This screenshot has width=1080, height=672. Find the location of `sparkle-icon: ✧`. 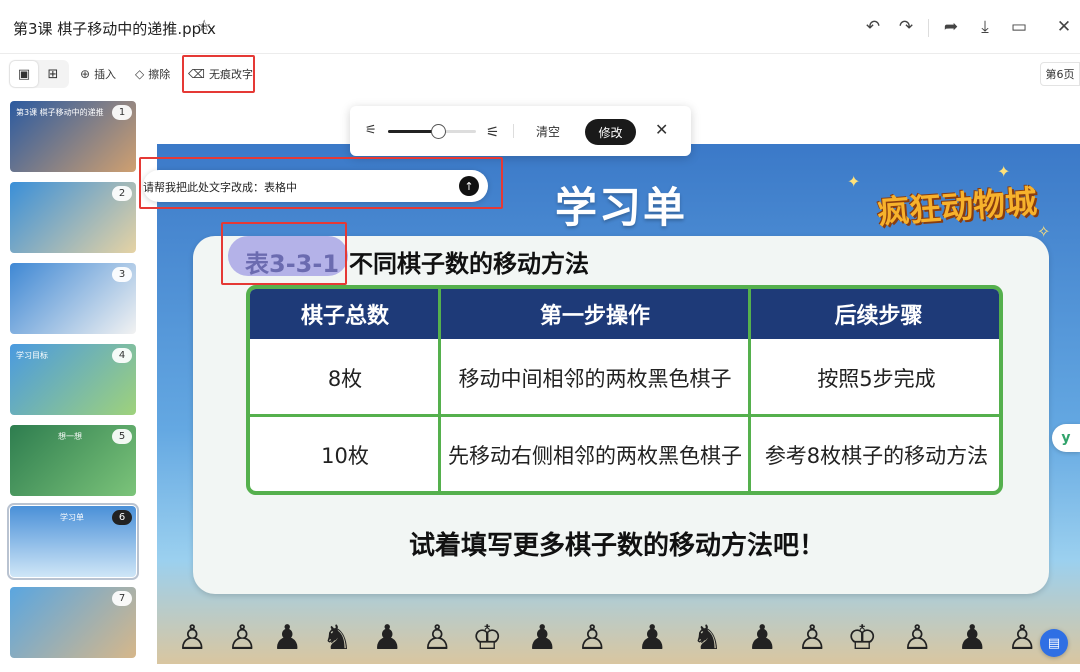

sparkle-icon: ✧ is located at coordinates (1044, 231).